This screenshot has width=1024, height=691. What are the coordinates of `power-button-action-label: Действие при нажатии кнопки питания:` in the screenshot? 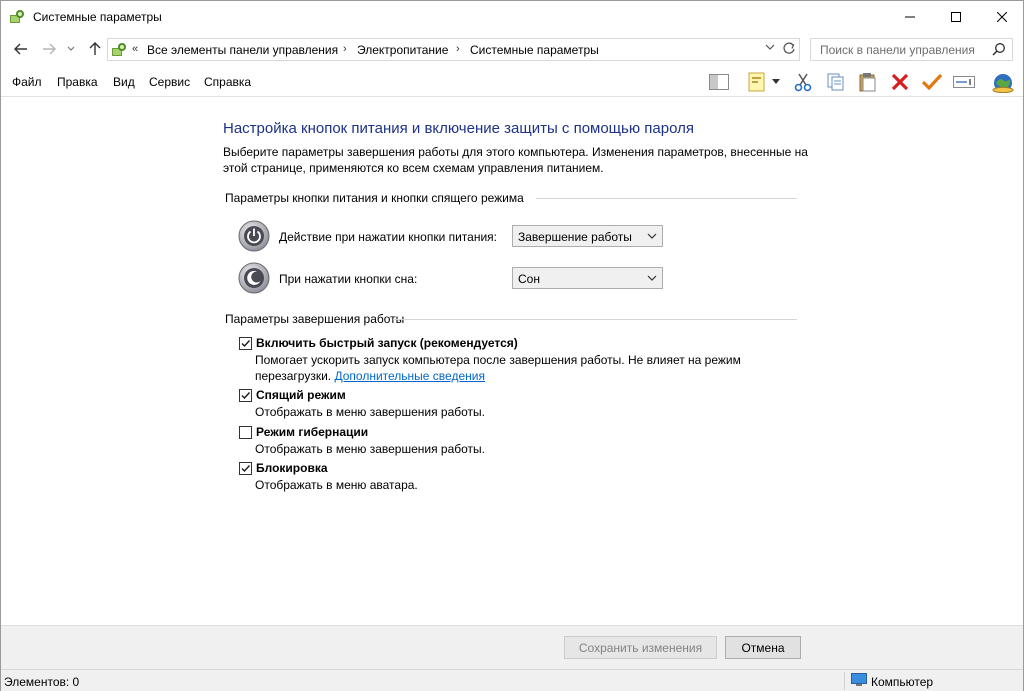 It's located at (388, 237).